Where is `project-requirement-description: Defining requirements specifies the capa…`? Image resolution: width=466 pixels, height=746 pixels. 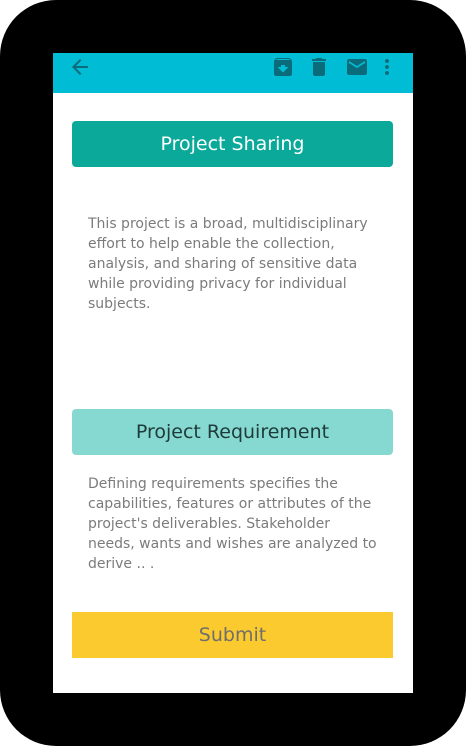 project-requirement-description: Defining requirements specifies the capa… is located at coordinates (232, 524).